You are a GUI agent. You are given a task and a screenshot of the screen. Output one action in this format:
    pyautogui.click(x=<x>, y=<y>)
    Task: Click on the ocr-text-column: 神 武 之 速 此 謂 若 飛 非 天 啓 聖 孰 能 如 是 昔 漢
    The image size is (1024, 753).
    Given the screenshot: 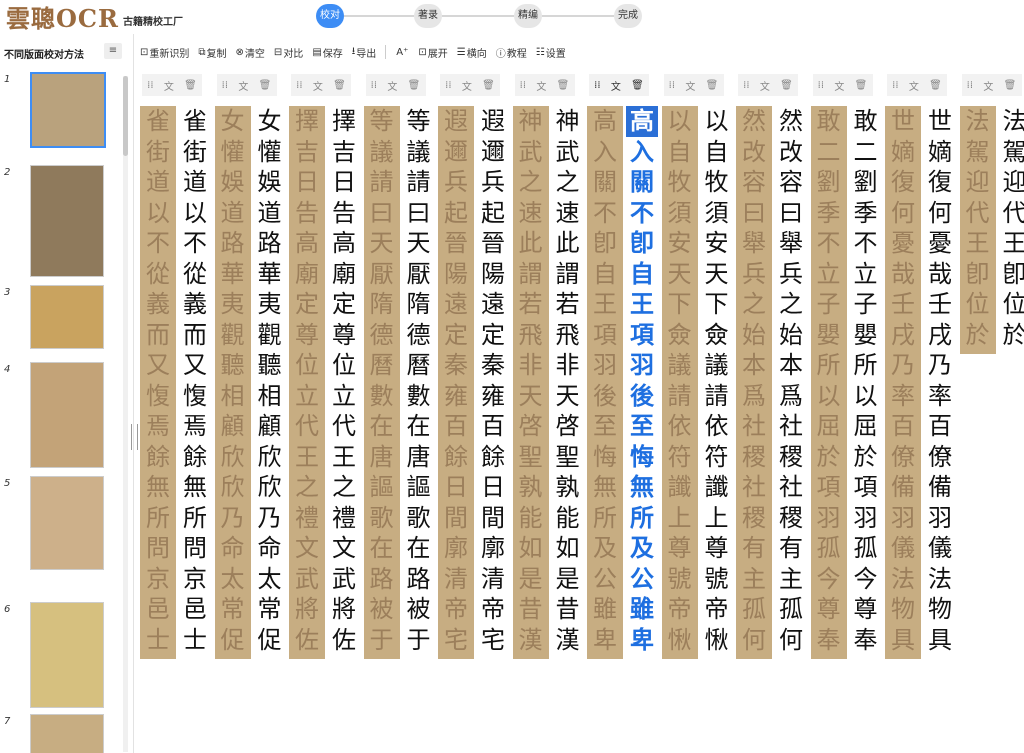 What is the action you would take?
    pyautogui.click(x=568, y=380)
    